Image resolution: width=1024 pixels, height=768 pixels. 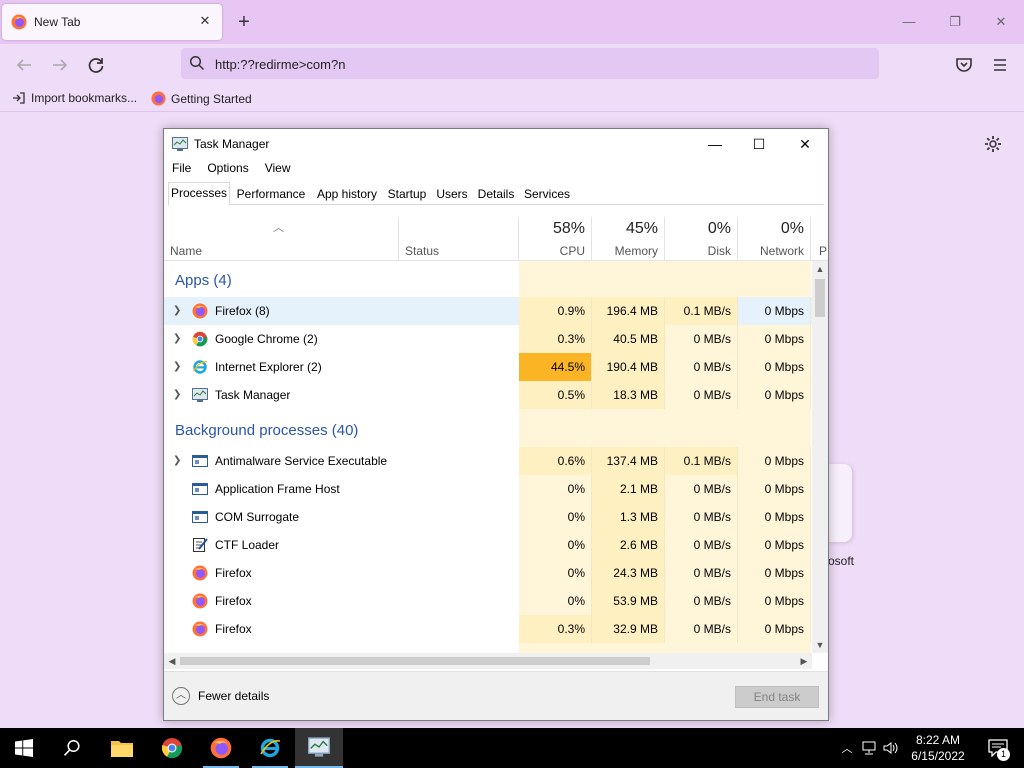 I want to click on hamburger-menu-icon, so click(x=1000, y=65).